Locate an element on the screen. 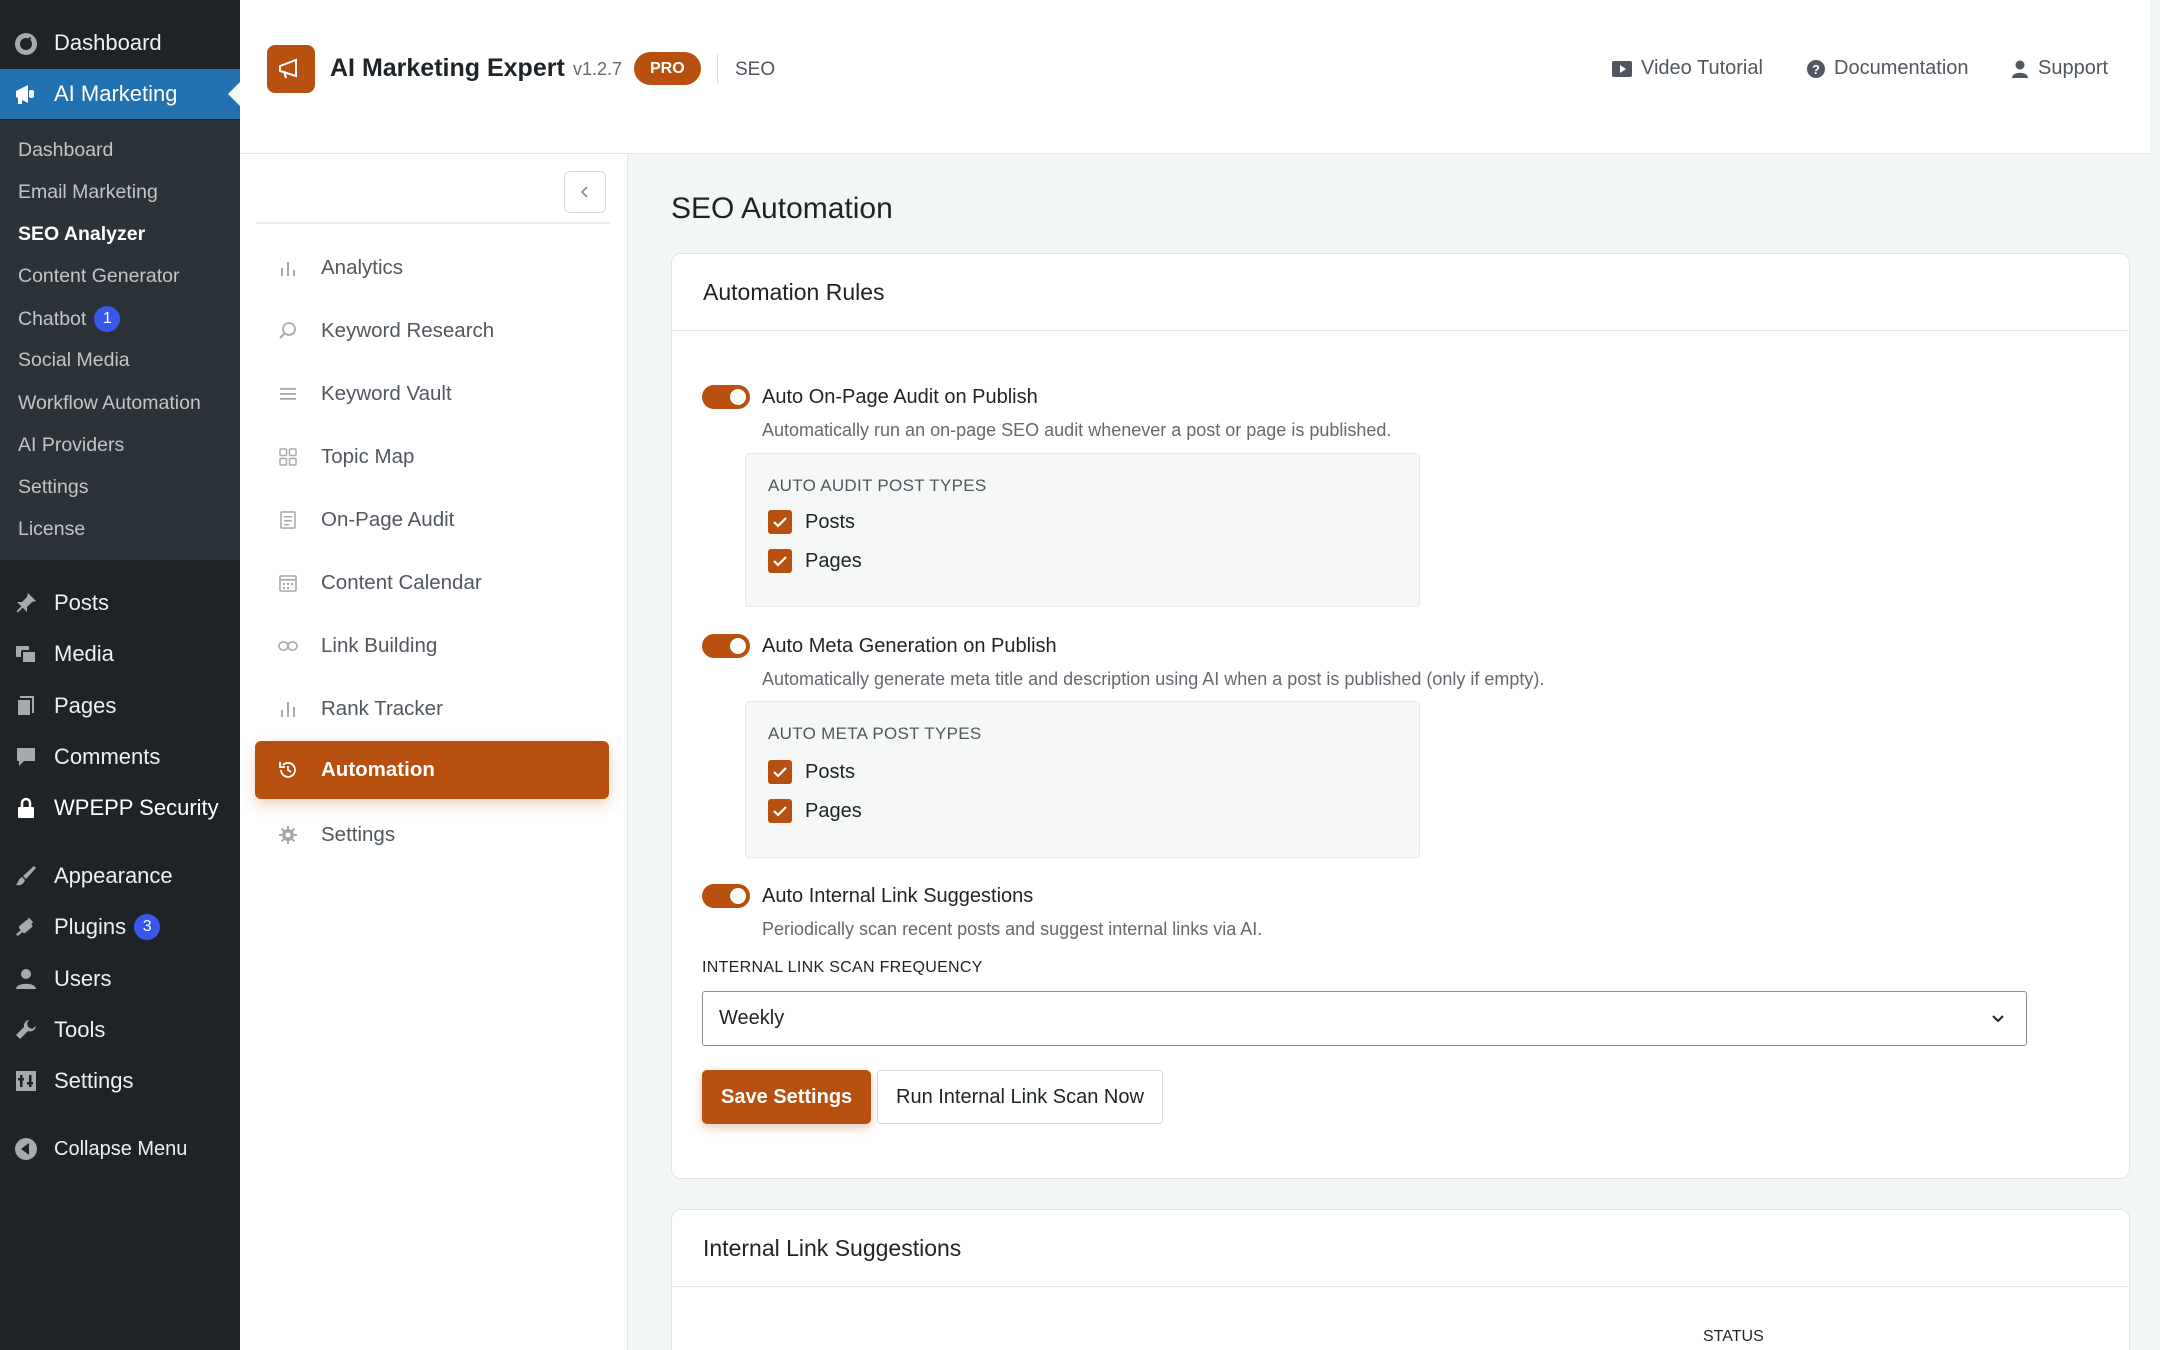  auto-meta-toggle-row: Auto Meta Generation on Publish is located at coordinates (879, 646).